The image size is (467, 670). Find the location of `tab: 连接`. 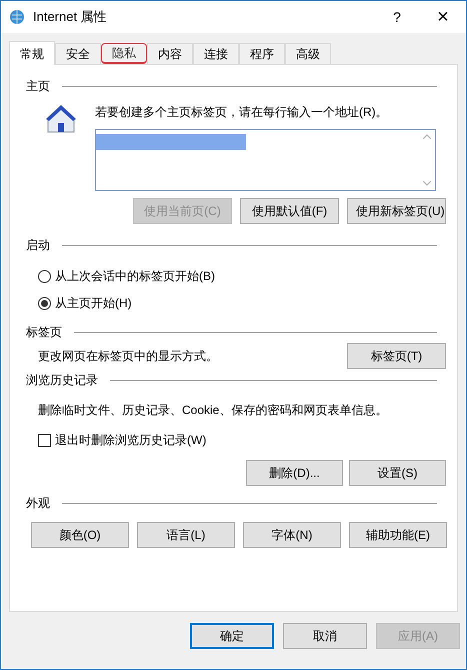

tab: 连接 is located at coordinates (216, 53).